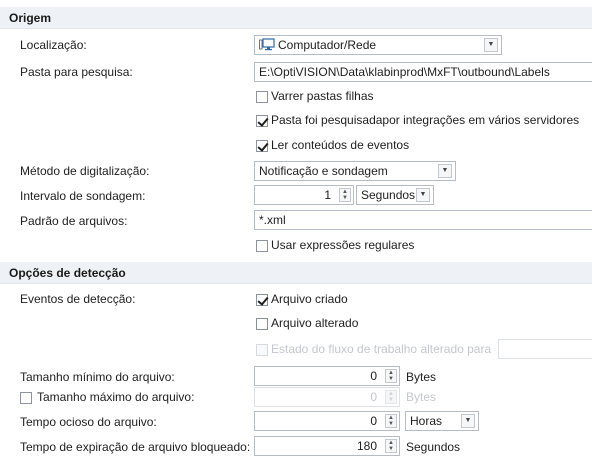 Image resolution: width=592 pixels, height=471 pixels. I want to click on padrao-label: Padrão de arquivos:, so click(74, 221).